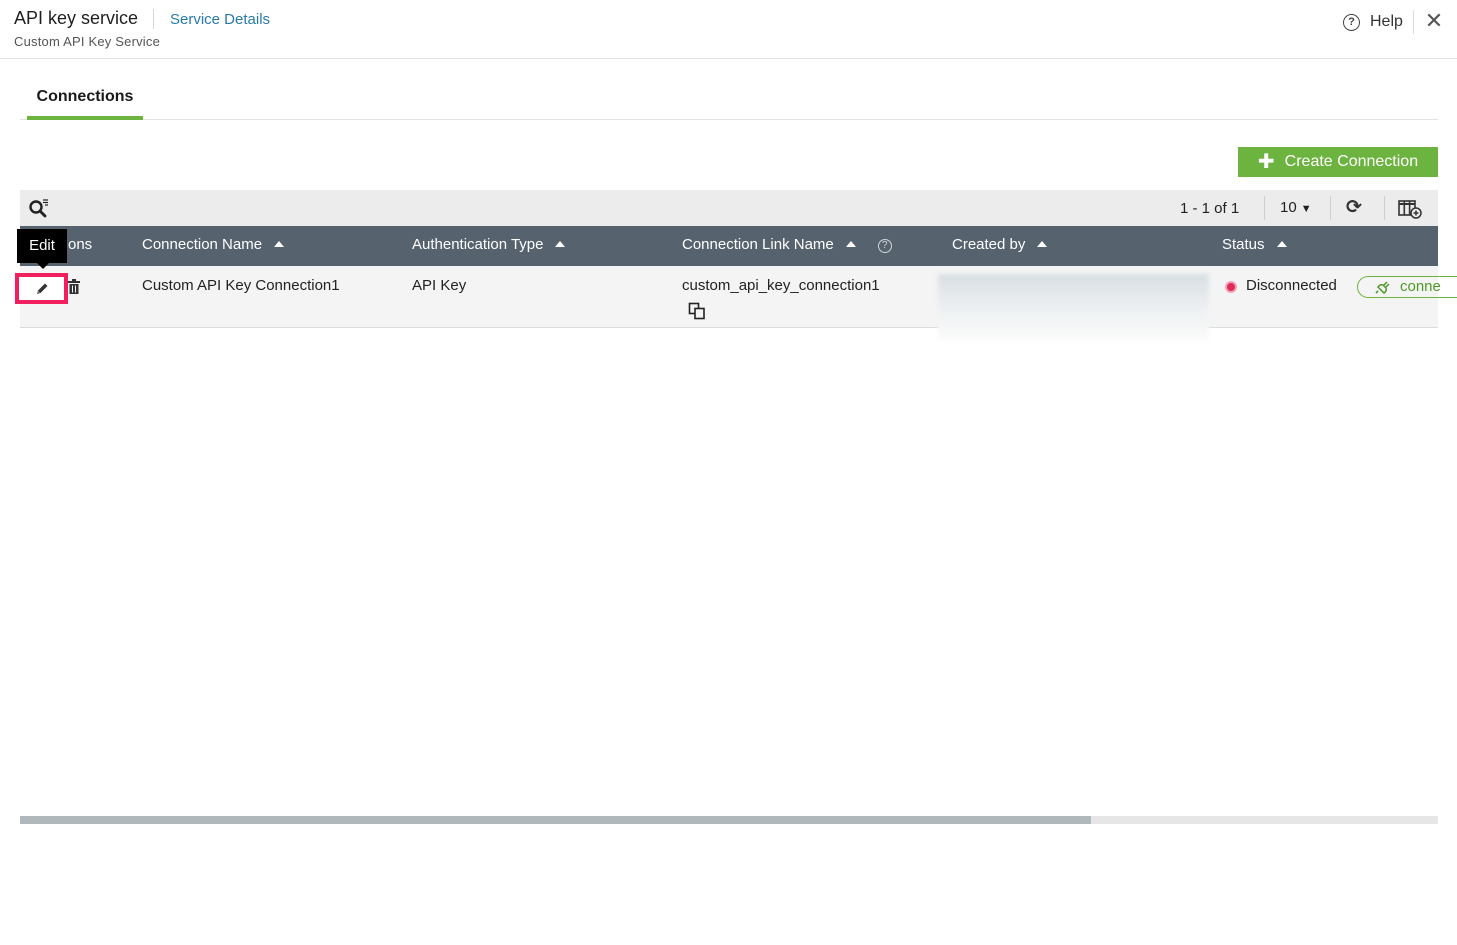  I want to click on column-header-created-by: Created by, so click(1000, 246).